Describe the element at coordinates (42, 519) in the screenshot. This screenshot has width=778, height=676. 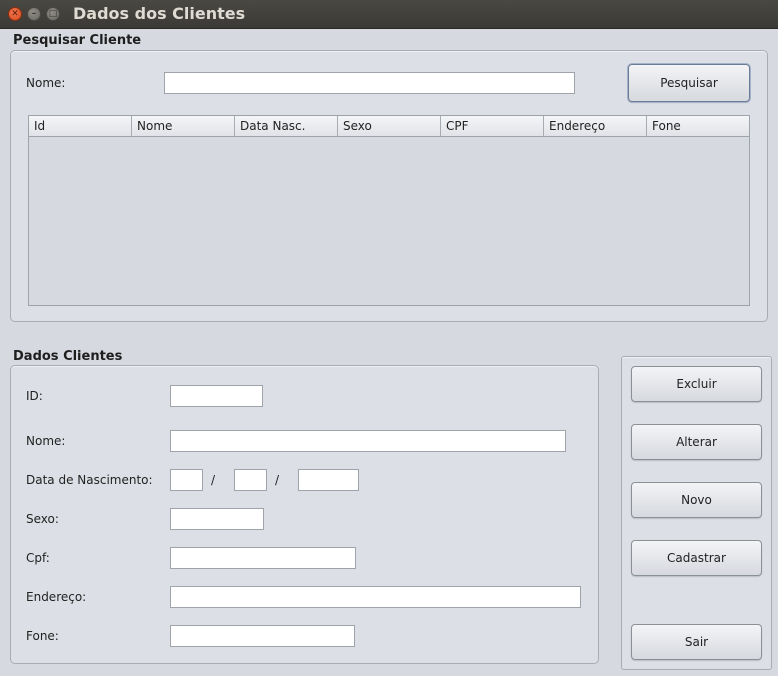
I see `sexo-label: Sexo:` at that location.